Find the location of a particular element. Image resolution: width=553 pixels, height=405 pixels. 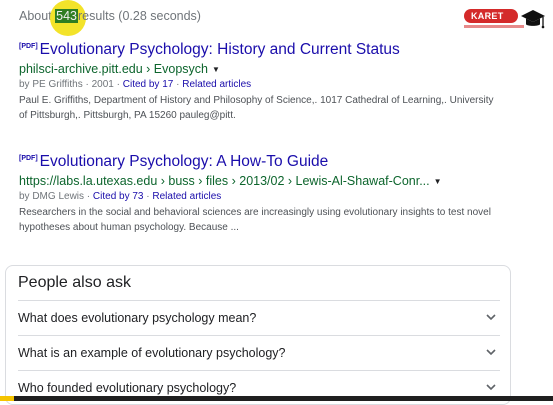

cited-by-link: Cited by 17 is located at coordinates (148, 84).